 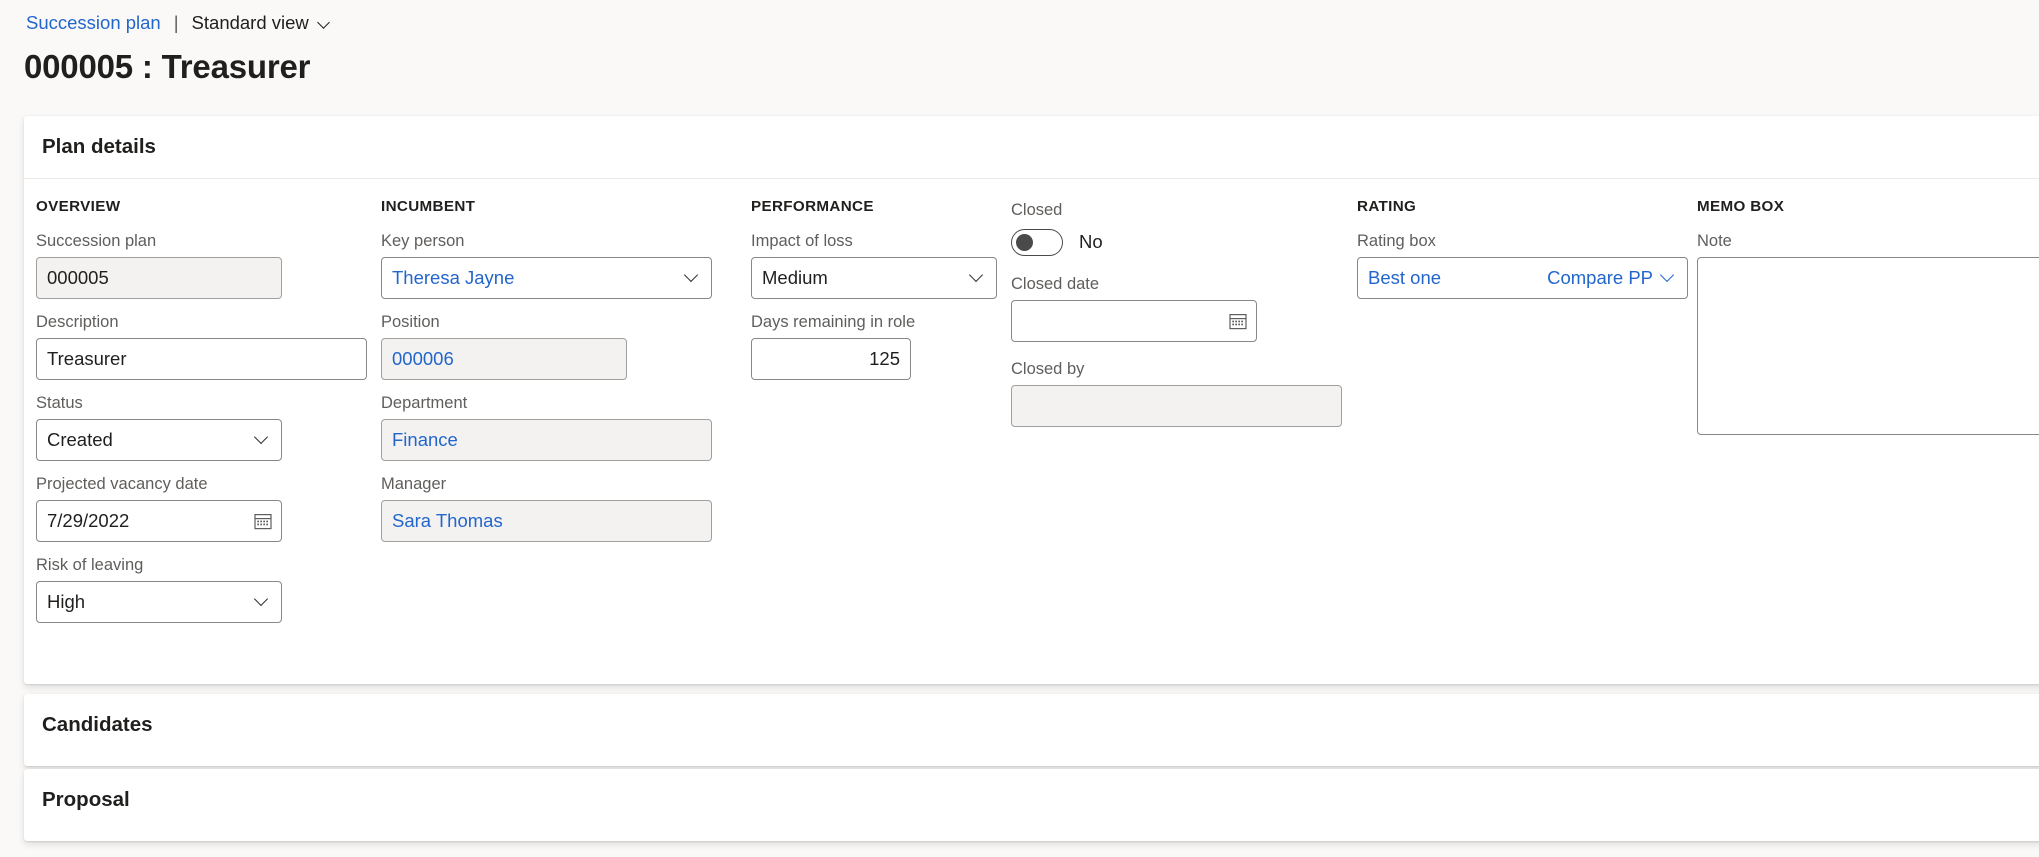 What do you see at coordinates (504, 359) in the screenshot?
I see `position-input: 000006` at bounding box center [504, 359].